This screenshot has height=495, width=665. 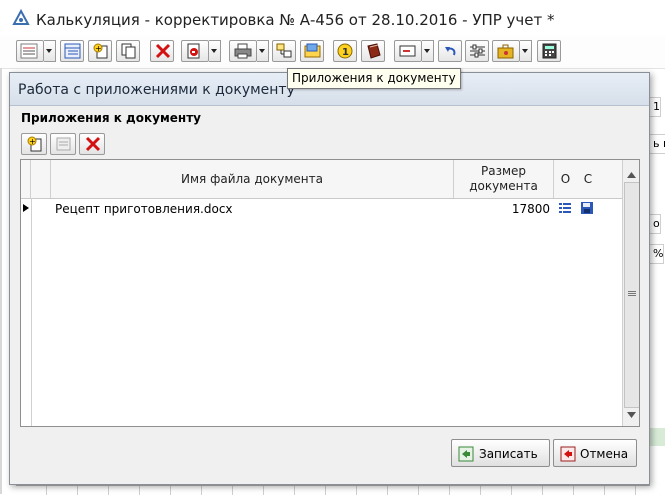 I want to click on scroll-thumb, so click(x=631, y=295).